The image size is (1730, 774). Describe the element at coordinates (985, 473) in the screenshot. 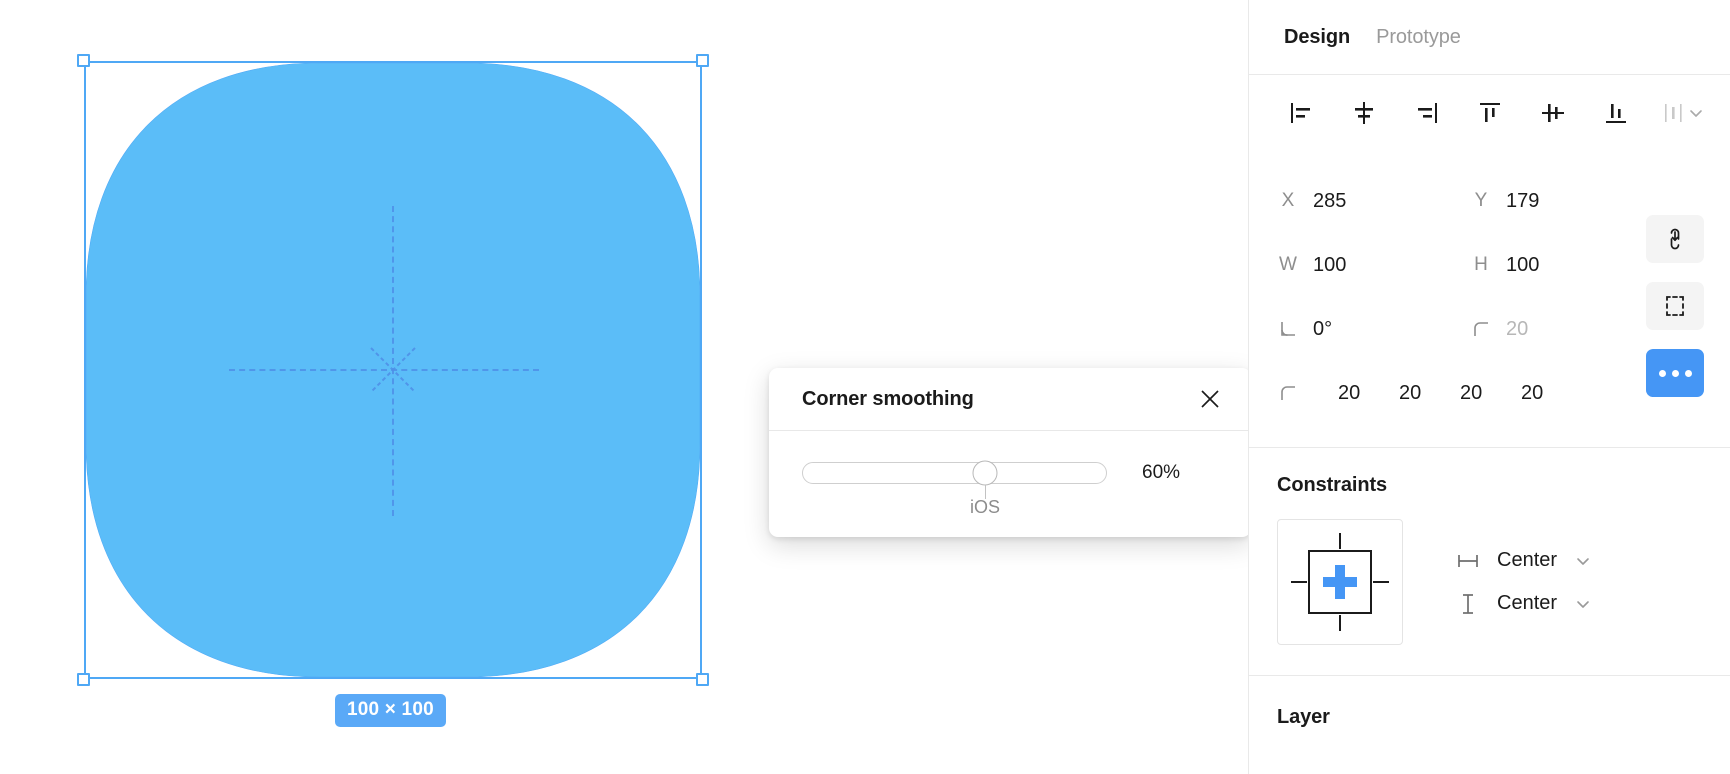

I see `slider-thumb` at that location.